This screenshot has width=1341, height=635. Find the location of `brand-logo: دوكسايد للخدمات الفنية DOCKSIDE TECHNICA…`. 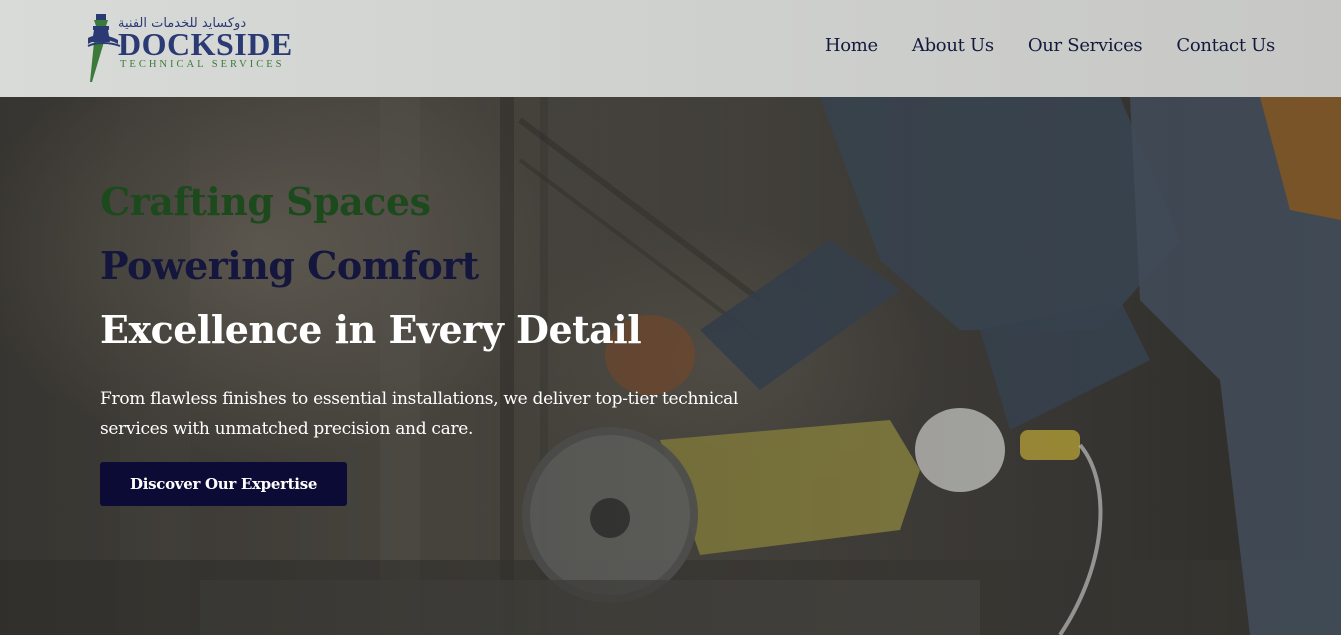

brand-logo: دوكسايد للخدمات الفنية DOCKSIDE TECHNICA… is located at coordinates (191, 48).